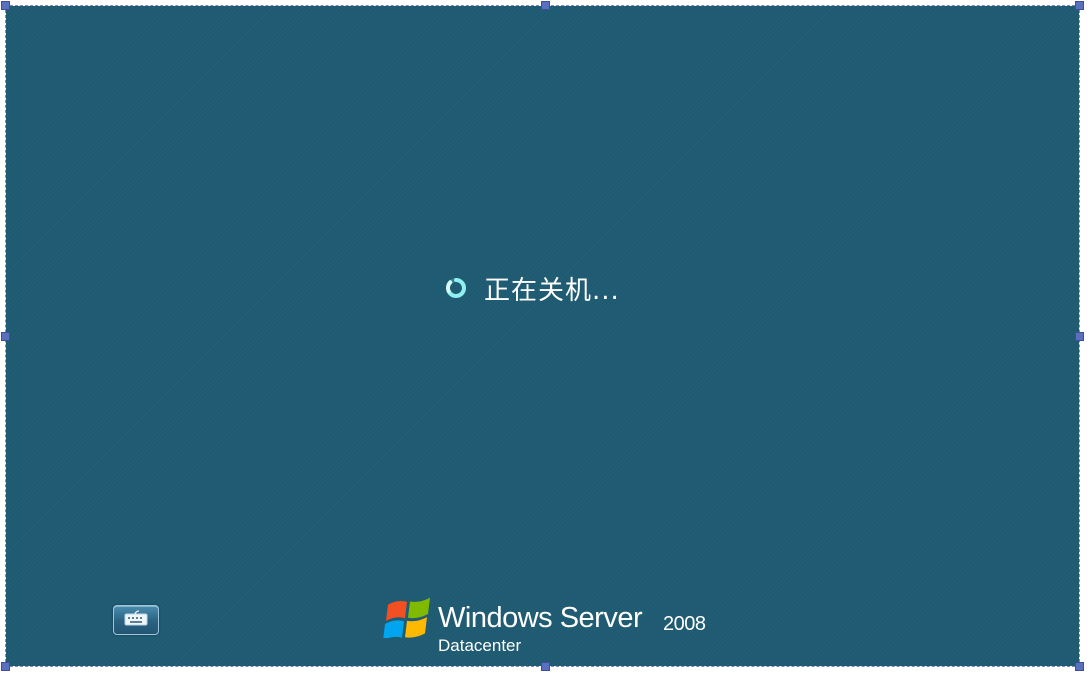  What do you see at coordinates (540, 618) in the screenshot?
I see `product-name: Windows Server` at bounding box center [540, 618].